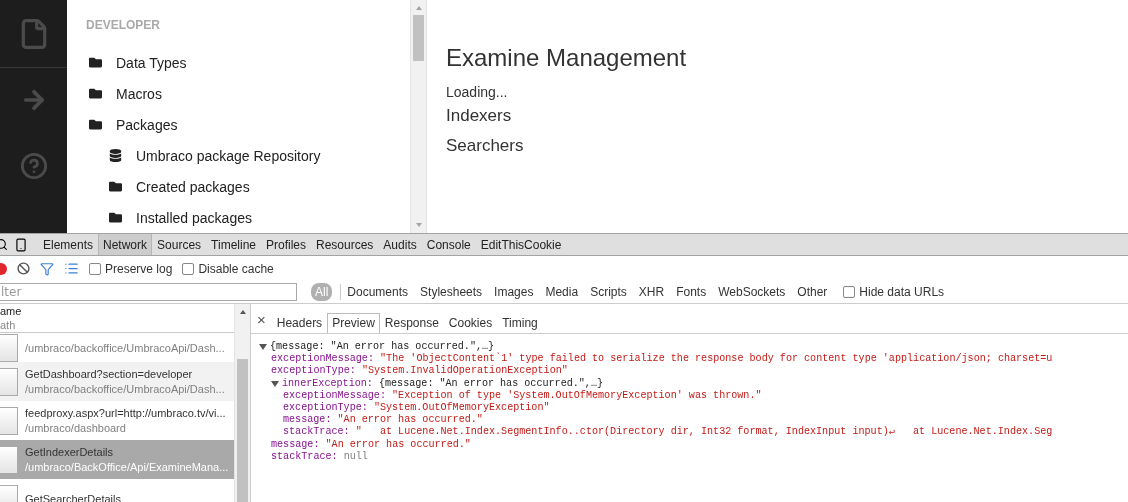 This screenshot has height=502, width=1128. Describe the element at coordinates (522, 395) in the screenshot. I see `json-property: exceptionMessage: "Exception of type 'System.OutOfMemoryException' was thrown."` at that location.